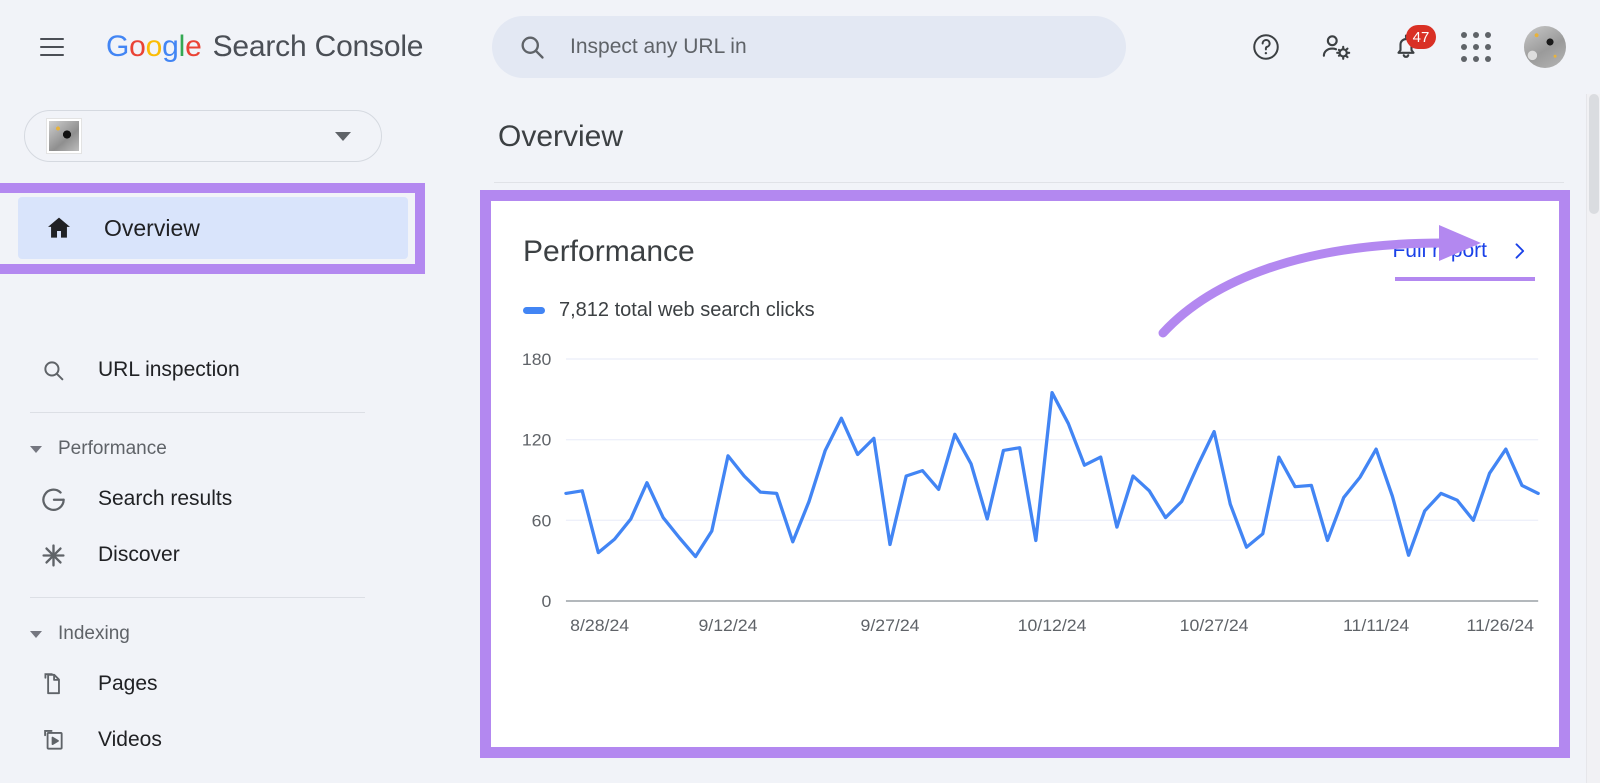  What do you see at coordinates (561, 136) in the screenshot?
I see `page-title: Overview` at bounding box center [561, 136].